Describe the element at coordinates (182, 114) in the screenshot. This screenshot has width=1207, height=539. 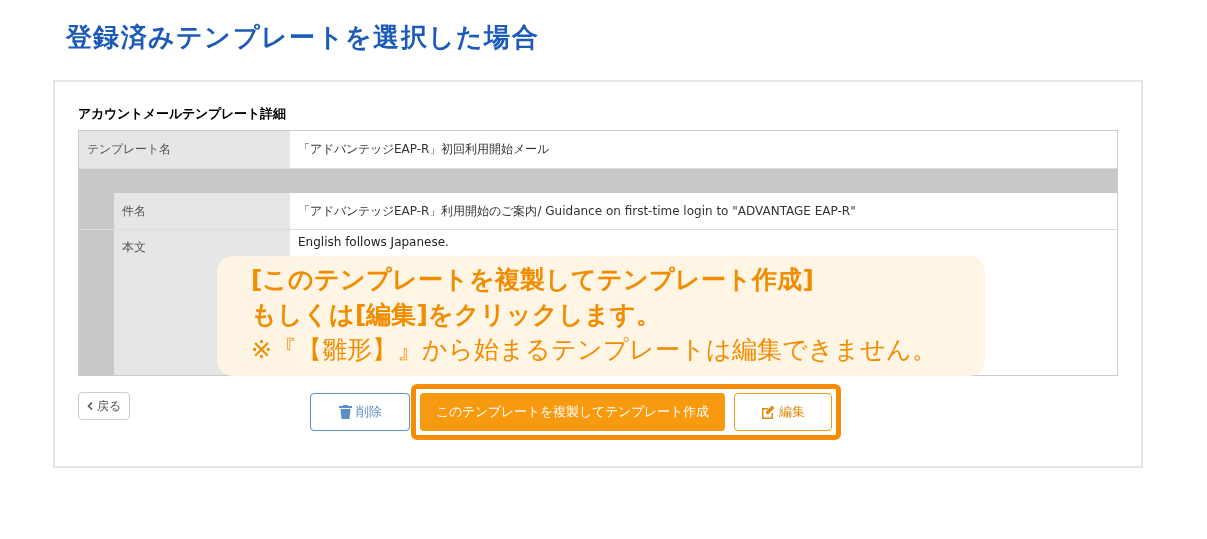
I see `section-heading: アカウントメールテンプレート詳細` at that location.